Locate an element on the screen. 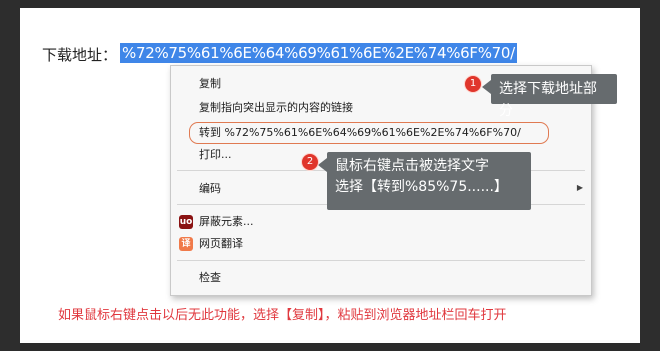 This screenshot has height=351, width=660. address-selected-text: %72%75%61%6E%64%69%61%6E%2E%74%6F%70/ is located at coordinates (318, 53).